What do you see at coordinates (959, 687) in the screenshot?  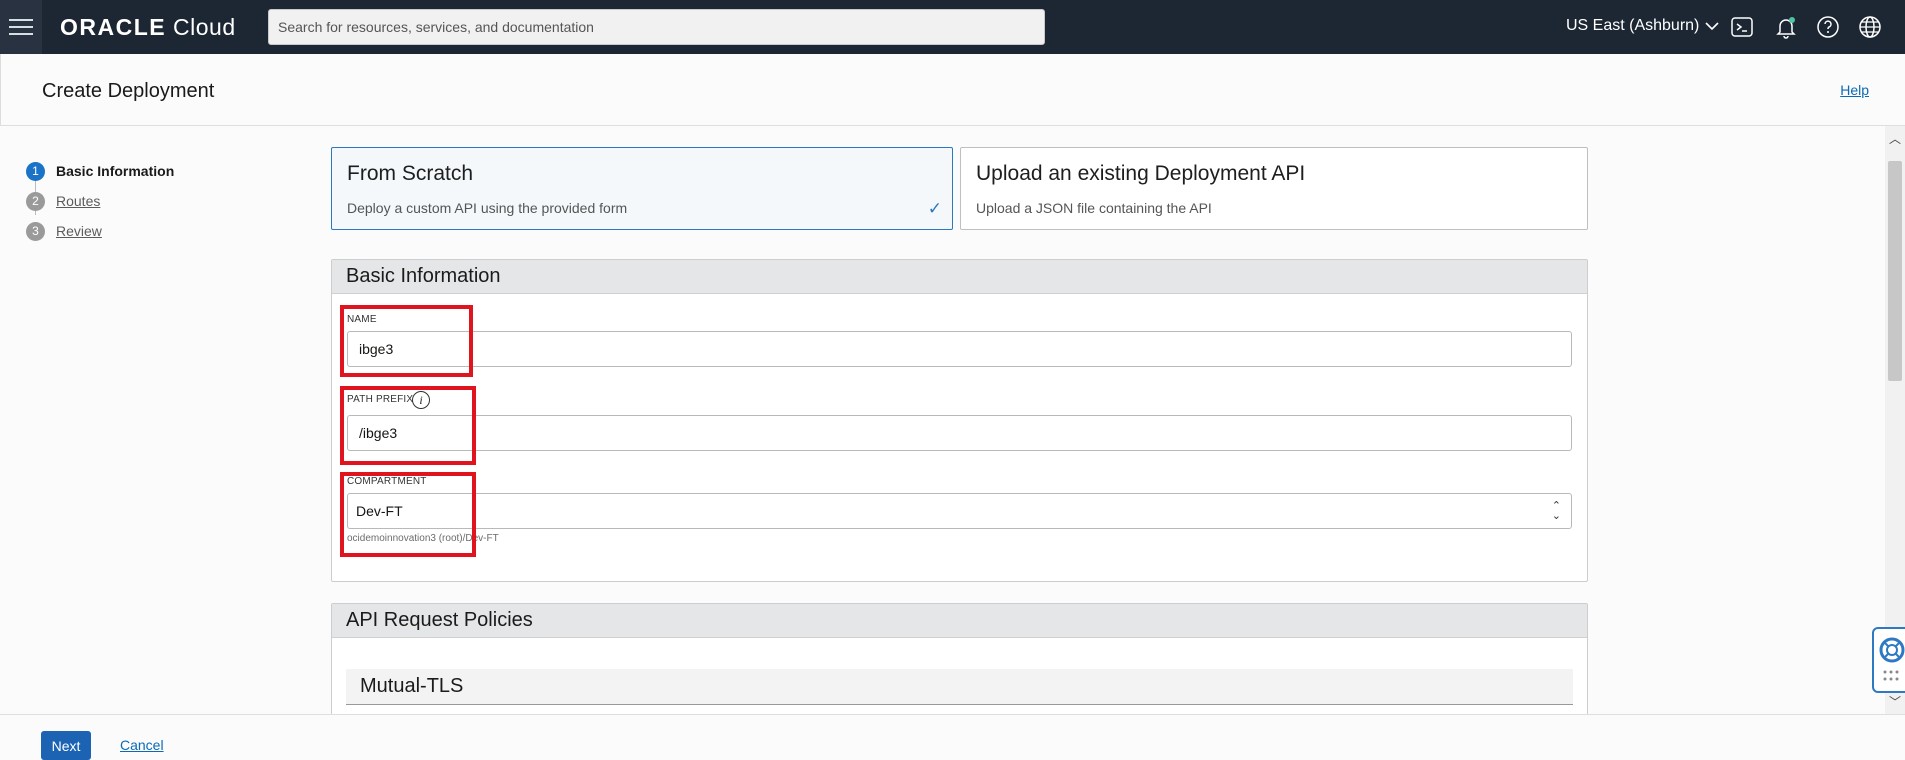 I see `mutual-tls-heading: Mutual-TLS` at bounding box center [959, 687].